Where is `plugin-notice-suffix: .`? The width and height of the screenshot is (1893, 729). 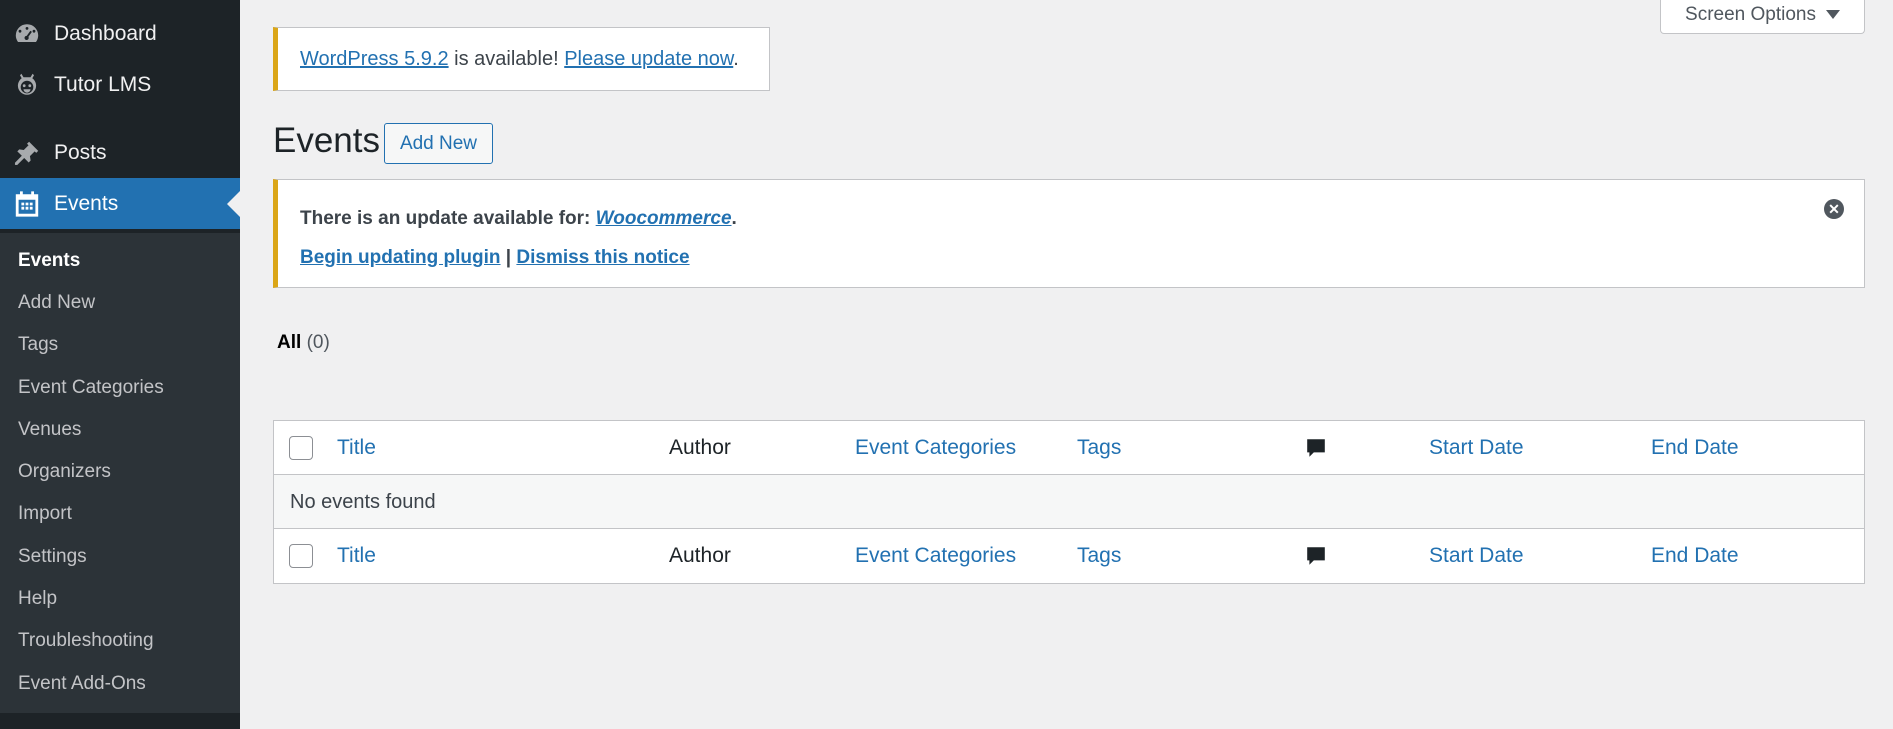 plugin-notice-suffix: . is located at coordinates (734, 218).